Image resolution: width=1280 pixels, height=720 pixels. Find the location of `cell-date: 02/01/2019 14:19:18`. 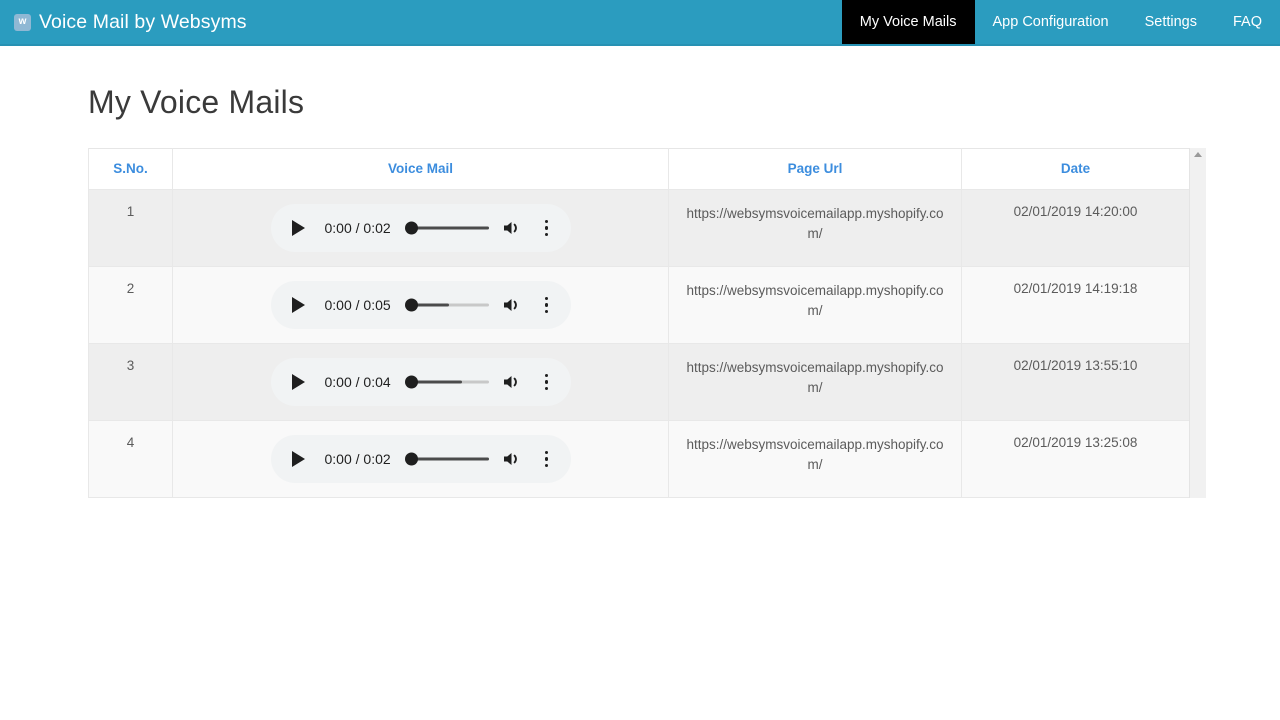

cell-date: 02/01/2019 14:19:18 is located at coordinates (1075, 305).